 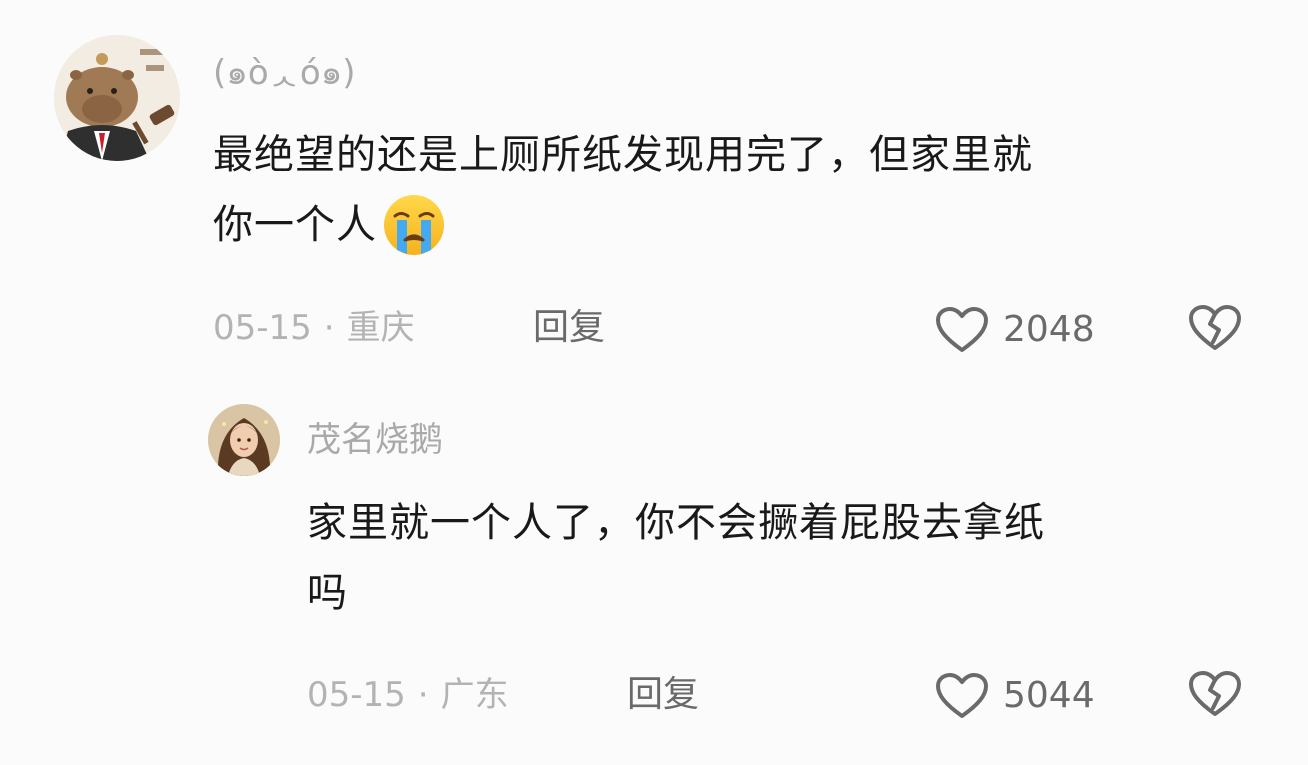 I want to click on like-button: 2048, so click(x=1015, y=330).